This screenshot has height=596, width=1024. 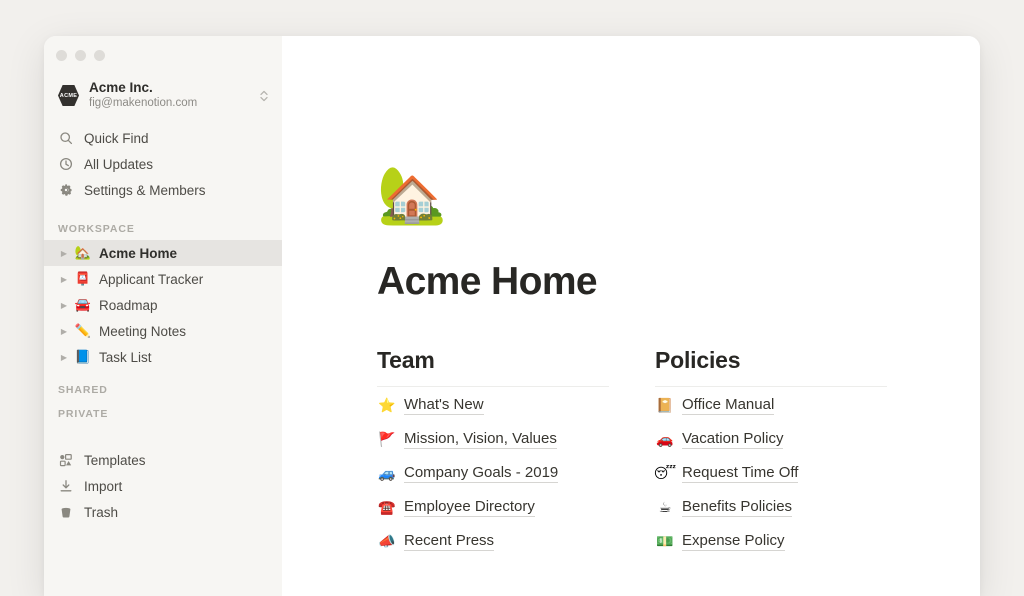 What do you see at coordinates (145, 190) in the screenshot?
I see `sidebar-item-label: Settings & Members` at bounding box center [145, 190].